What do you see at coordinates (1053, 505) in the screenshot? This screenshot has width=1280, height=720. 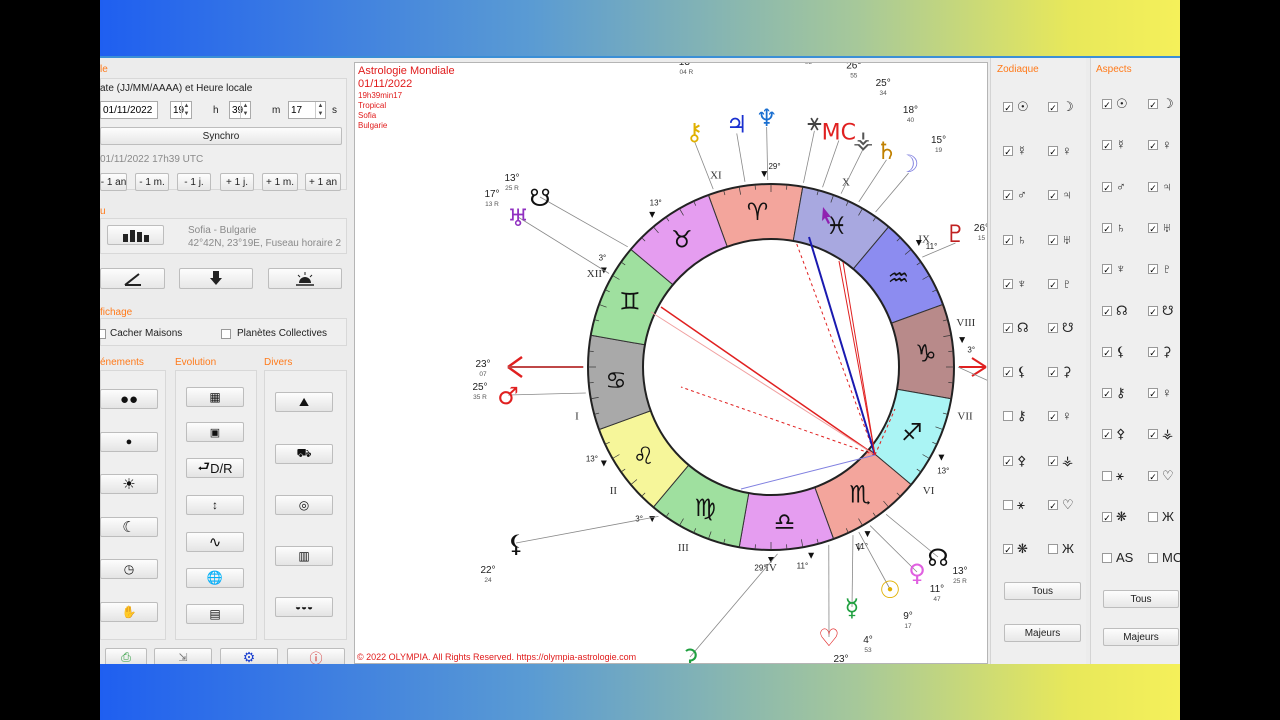 I see `zodiaque-checkbox-9-1: ✓` at bounding box center [1053, 505].